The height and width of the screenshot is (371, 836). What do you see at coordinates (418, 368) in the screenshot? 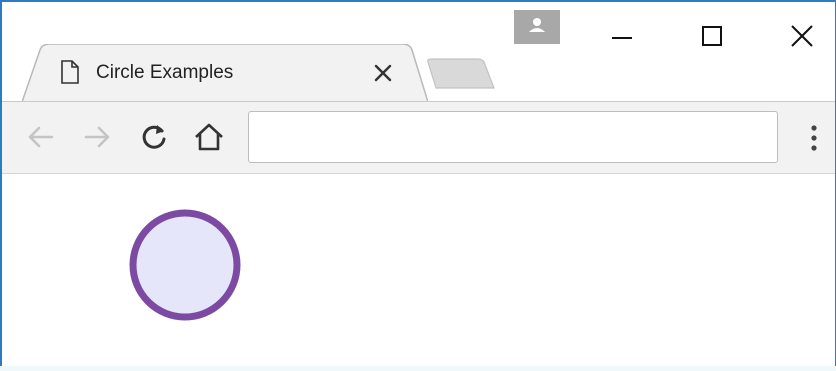
I see `bottom-edge` at bounding box center [418, 368].